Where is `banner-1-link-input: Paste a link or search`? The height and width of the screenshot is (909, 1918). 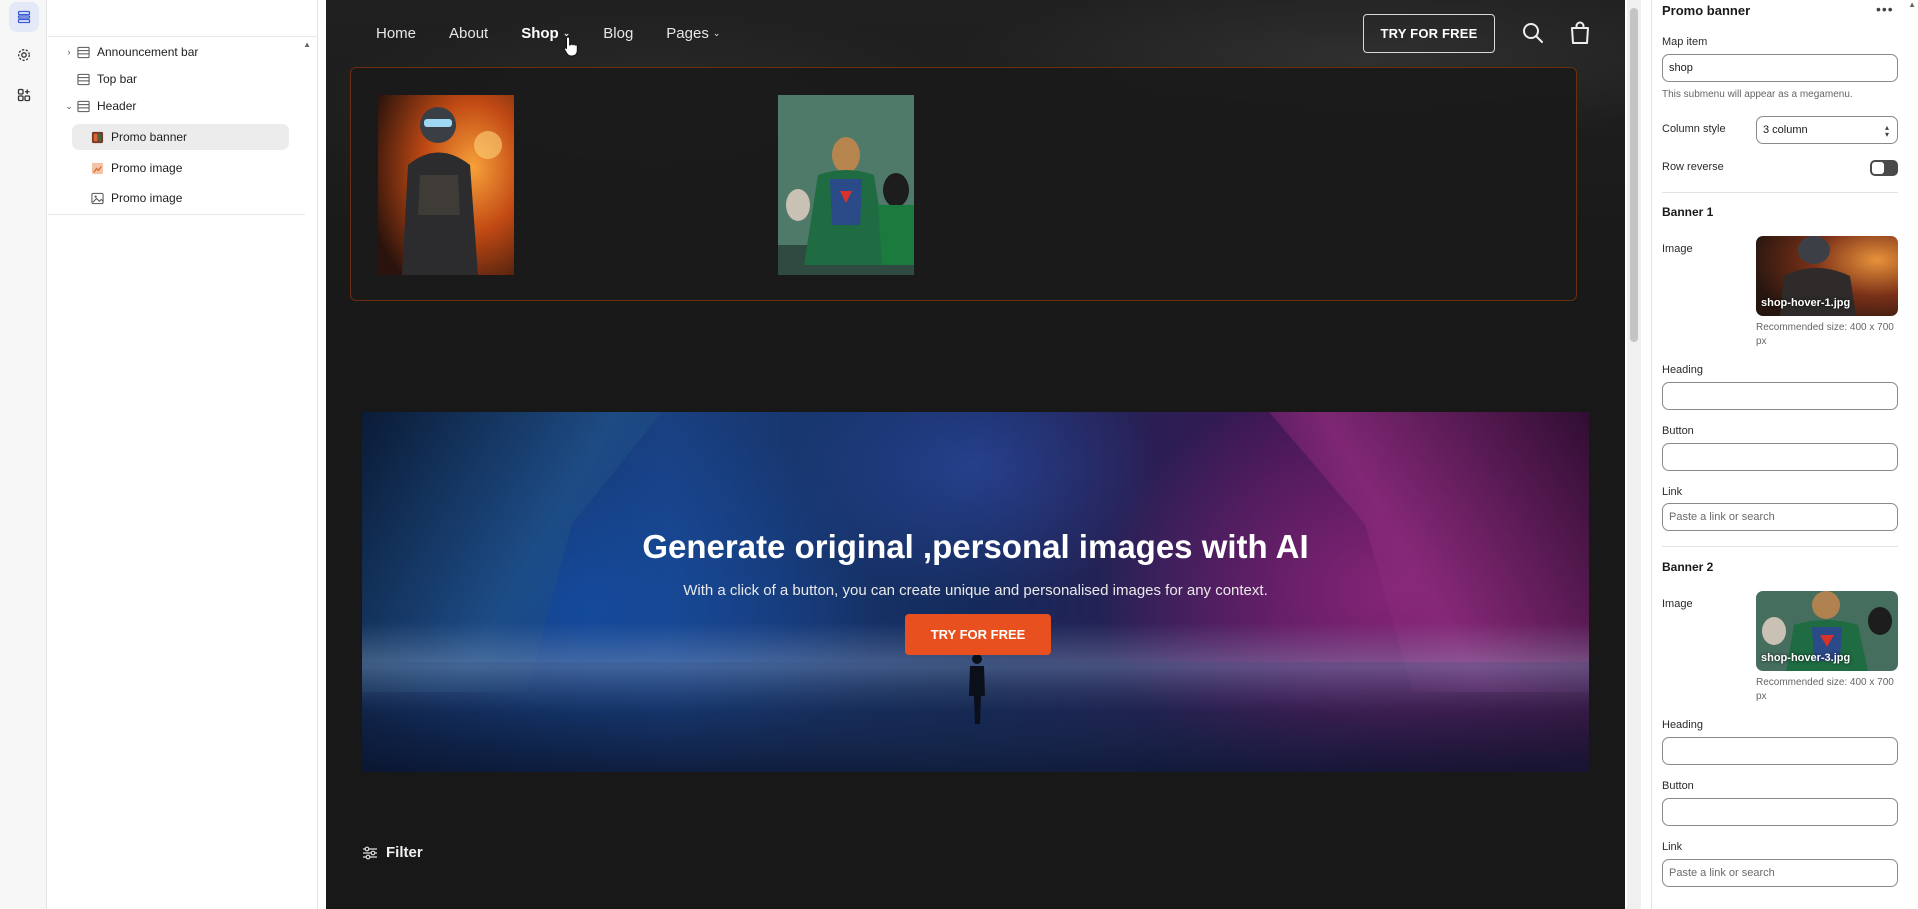
banner-1-link-input: Paste a link or search is located at coordinates (1780, 517).